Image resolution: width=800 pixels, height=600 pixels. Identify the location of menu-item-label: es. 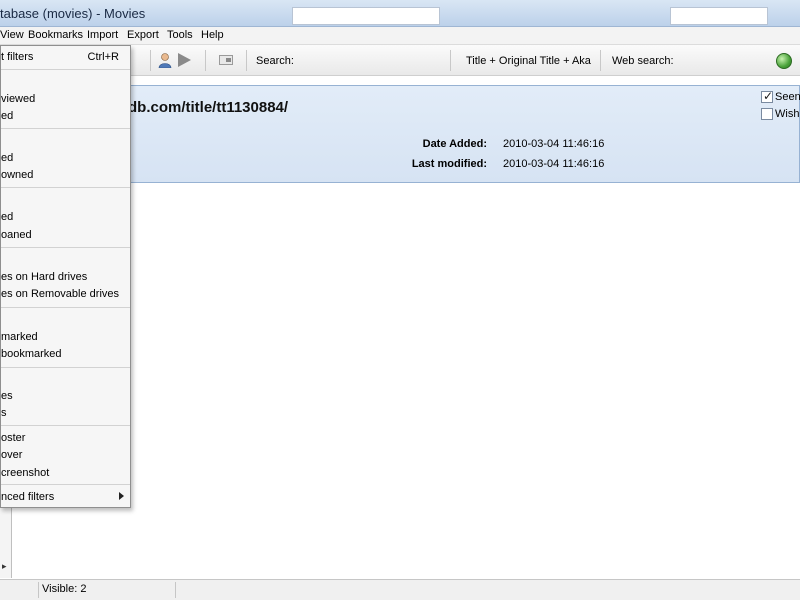
(7, 396).